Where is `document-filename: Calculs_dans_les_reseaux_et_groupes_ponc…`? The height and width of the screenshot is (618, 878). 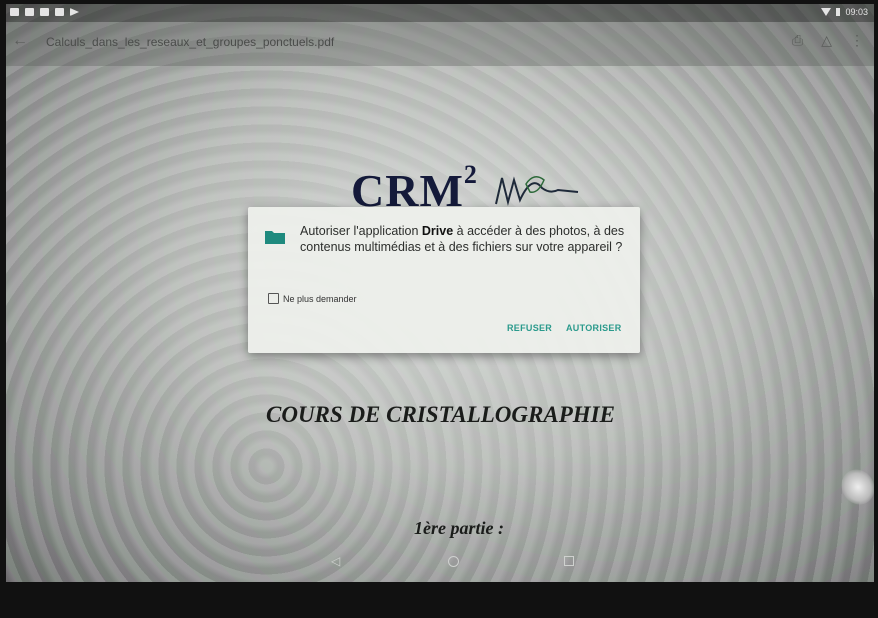
document-filename: Calculs_dans_les_reseaux_et_groupes_ponc… is located at coordinates (190, 42).